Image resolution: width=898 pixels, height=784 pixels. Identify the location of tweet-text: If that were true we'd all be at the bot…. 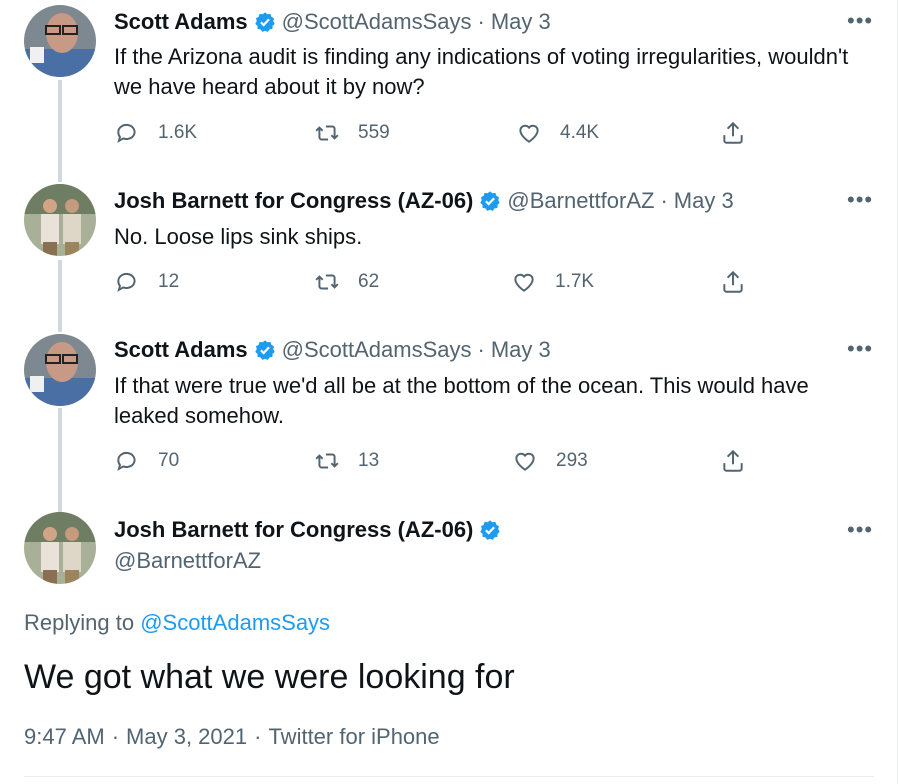
(461, 400).